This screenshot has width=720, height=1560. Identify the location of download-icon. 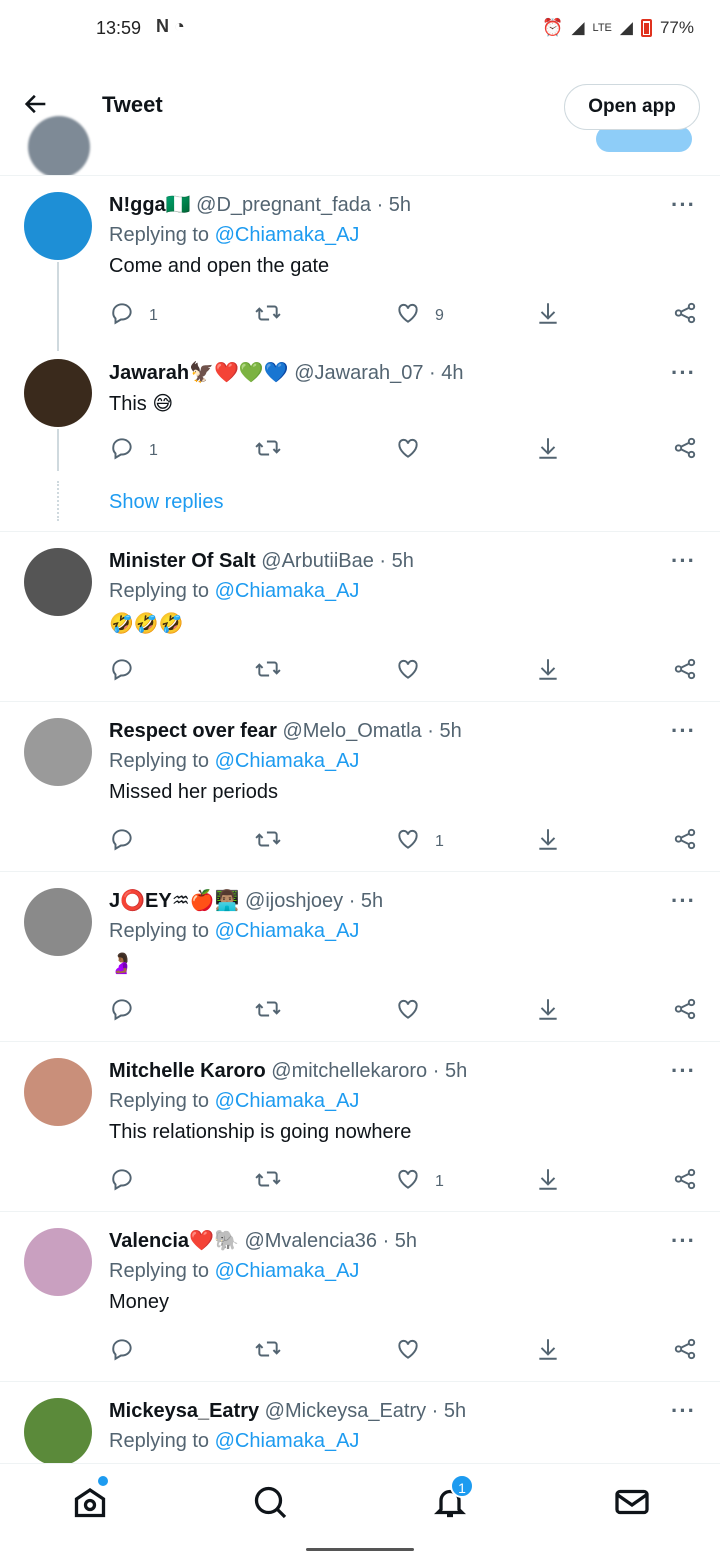
(548, 1181).